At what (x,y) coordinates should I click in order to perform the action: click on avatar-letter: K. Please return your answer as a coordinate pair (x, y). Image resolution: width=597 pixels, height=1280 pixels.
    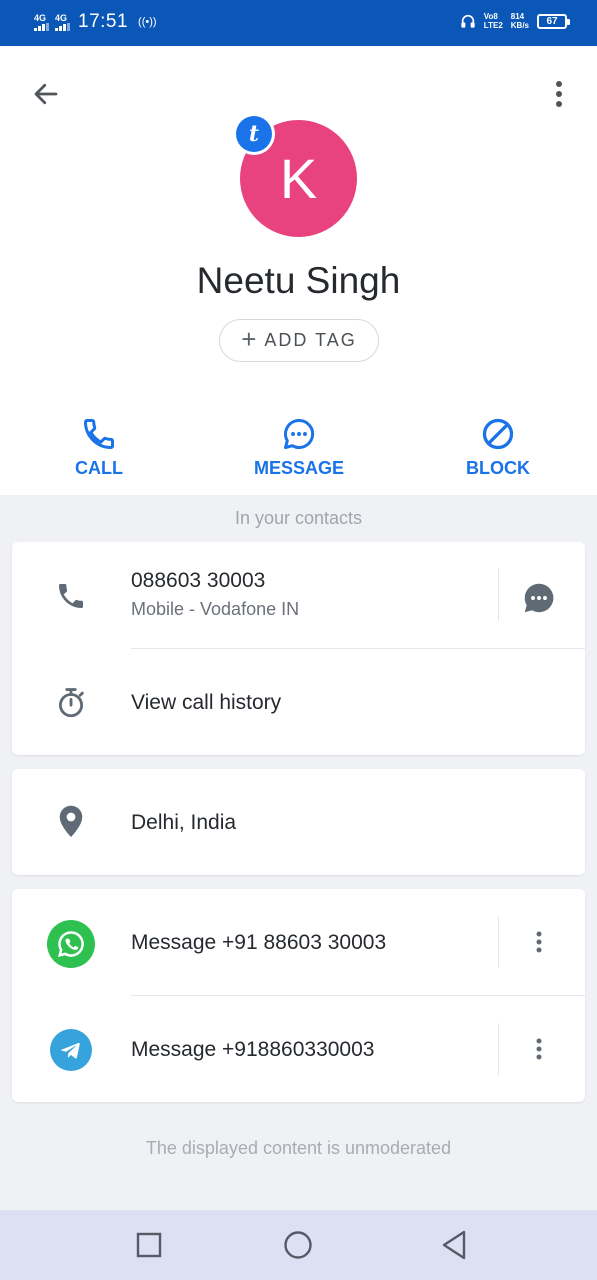
    Looking at the image, I should click on (298, 178).